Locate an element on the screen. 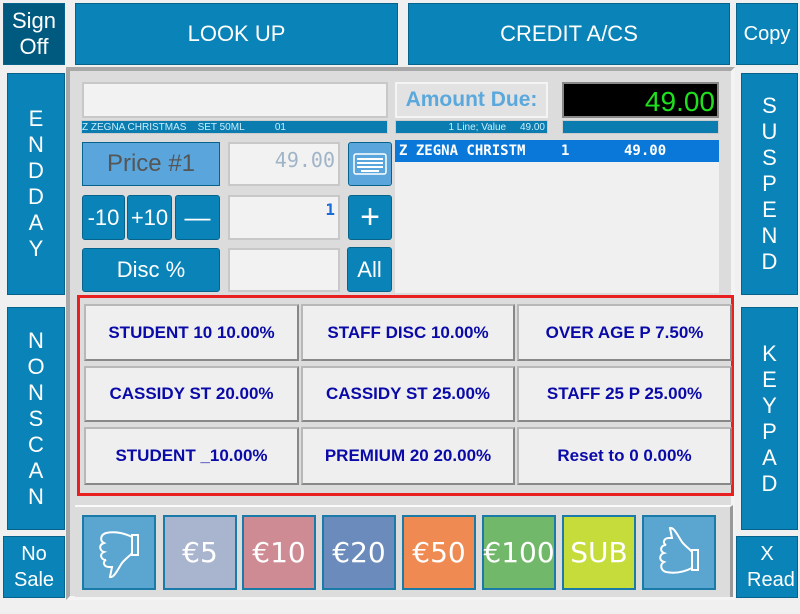  thumbs-up-icon is located at coordinates (679, 550).